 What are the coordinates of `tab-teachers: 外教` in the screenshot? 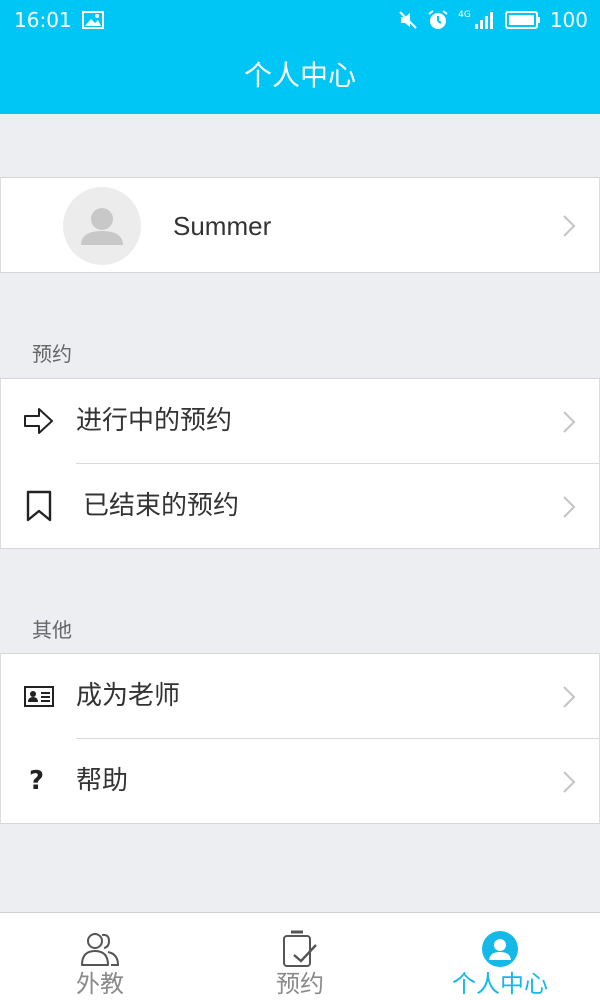 It's located at (100, 956).